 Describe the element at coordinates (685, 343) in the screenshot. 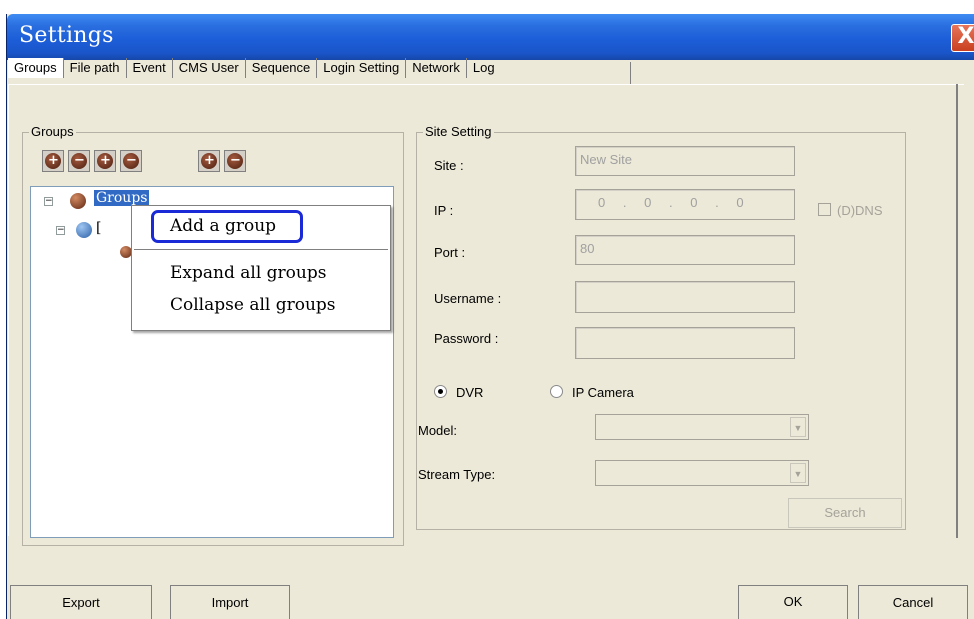

I see `password-field` at that location.